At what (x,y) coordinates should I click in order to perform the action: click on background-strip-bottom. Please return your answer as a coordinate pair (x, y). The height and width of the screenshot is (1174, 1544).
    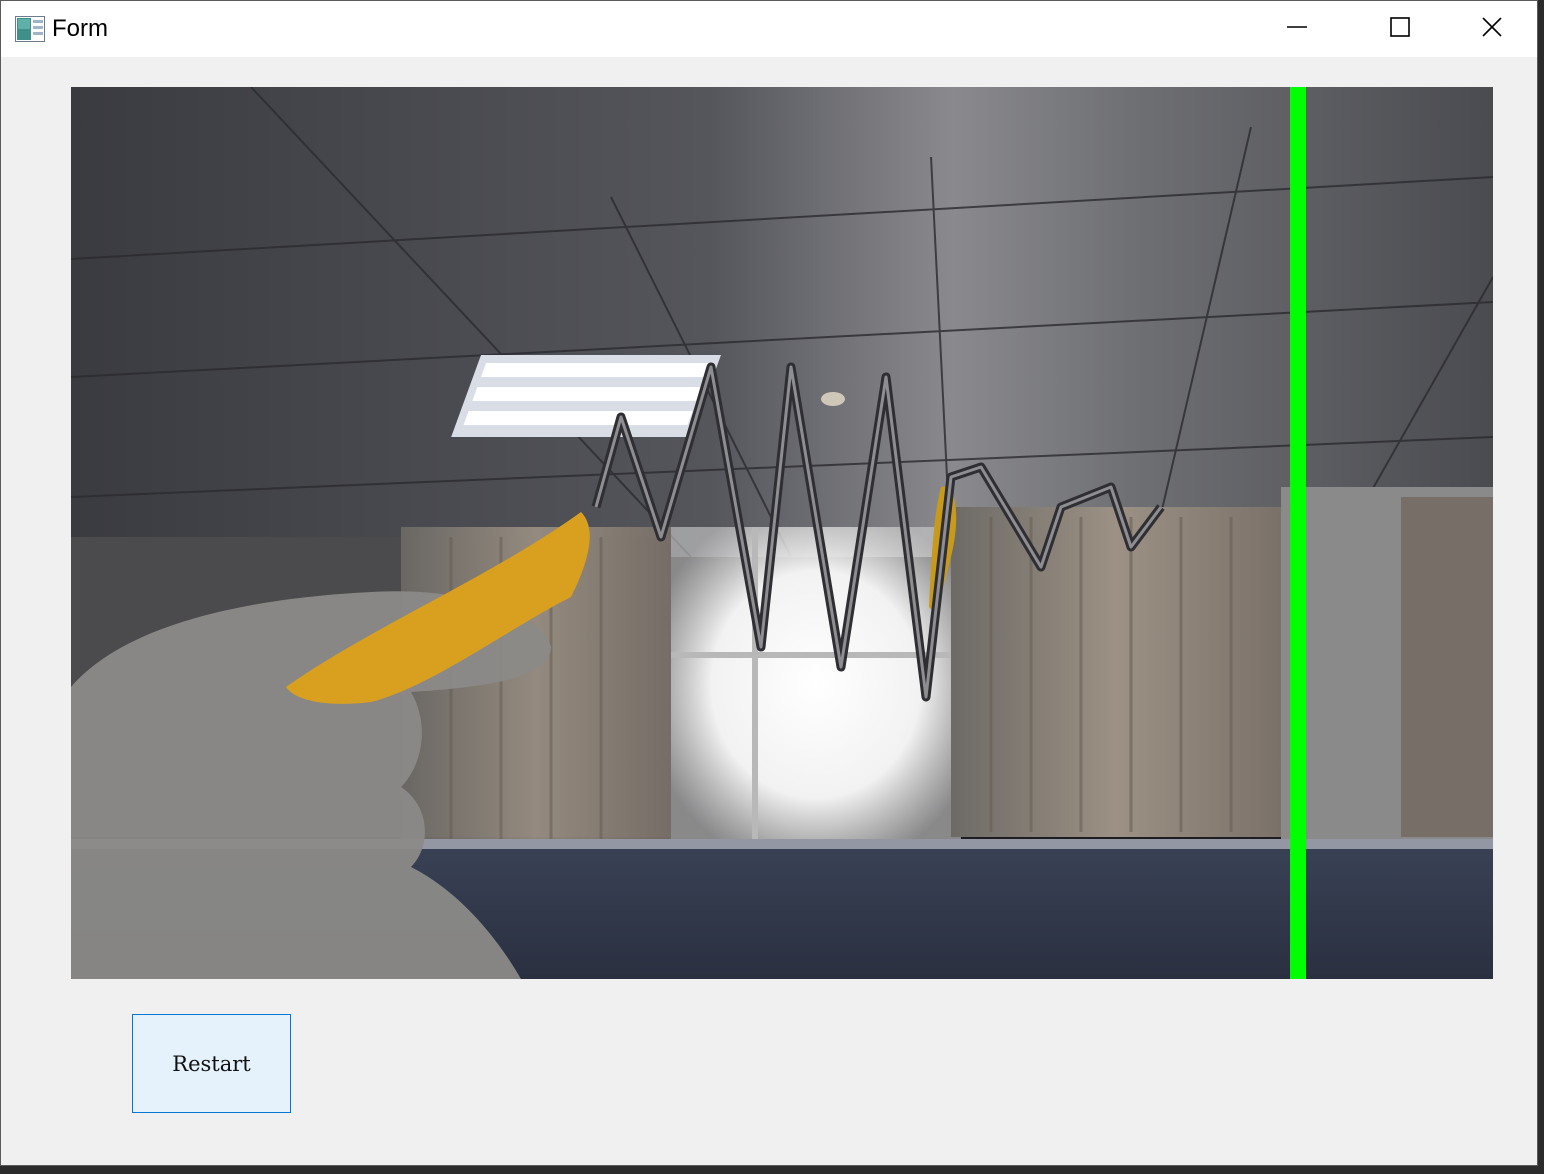
    Looking at the image, I should click on (772, 1170).